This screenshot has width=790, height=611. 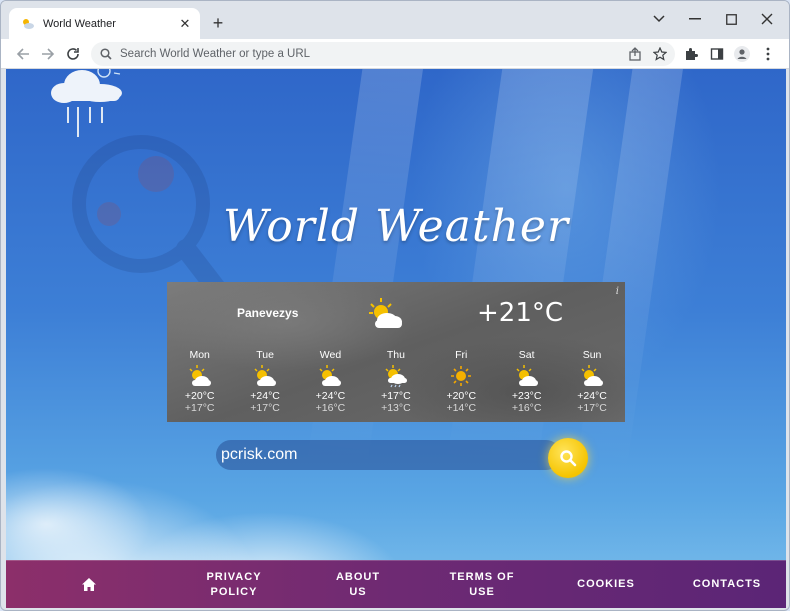 I want to click on forecast-day: Mon +20°C +17°C, so click(x=199, y=381).